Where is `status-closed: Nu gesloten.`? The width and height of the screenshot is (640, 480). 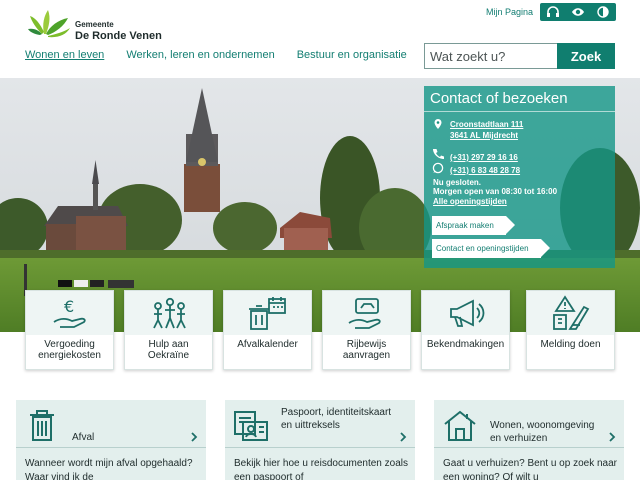 status-closed: Nu gesloten. is located at coordinates (457, 182).